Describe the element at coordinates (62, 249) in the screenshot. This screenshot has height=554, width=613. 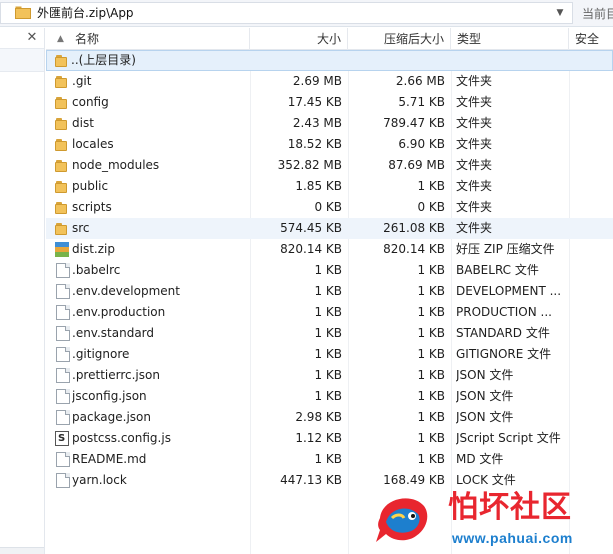
I see `zip-icon` at that location.